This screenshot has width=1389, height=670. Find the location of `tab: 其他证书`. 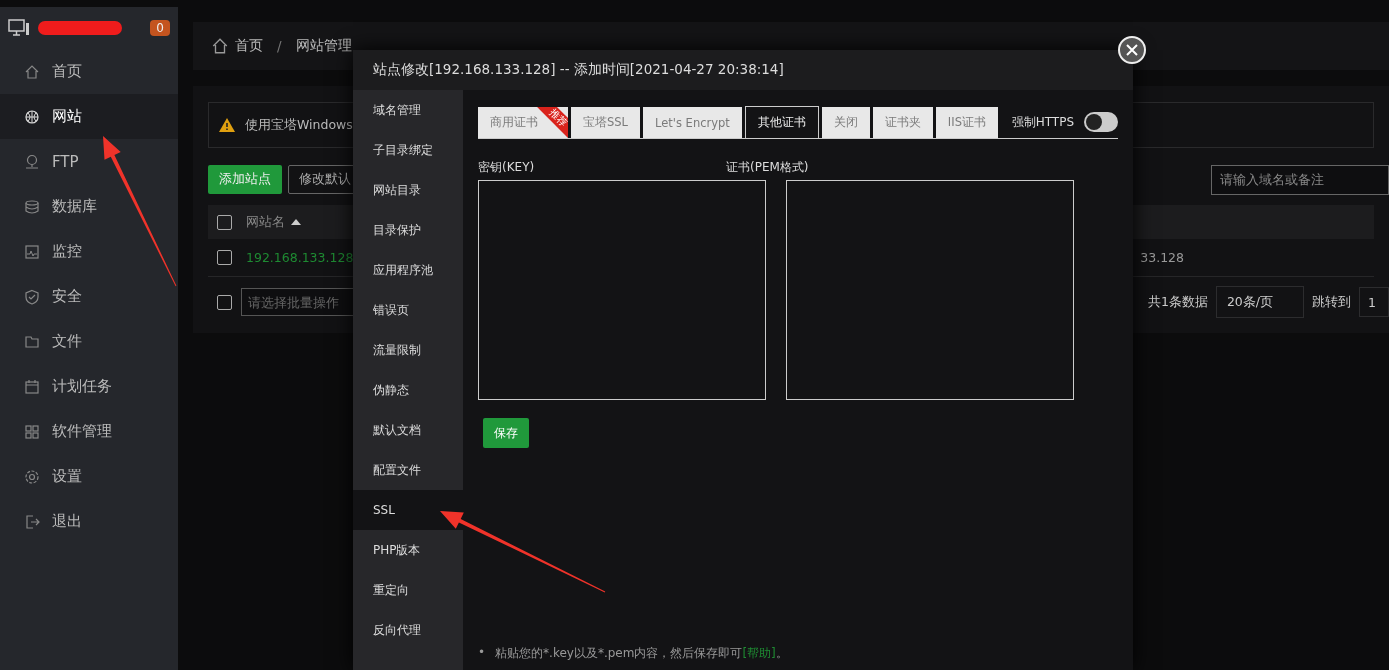

tab: 其他证书 is located at coordinates (781, 122).